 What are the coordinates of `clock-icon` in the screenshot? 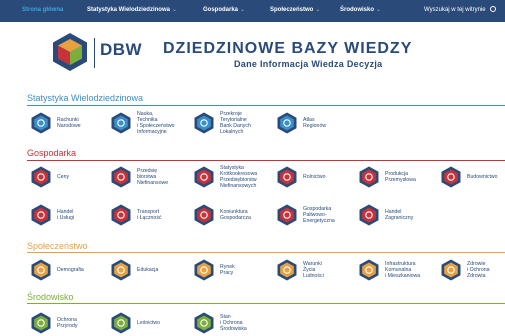 It's located at (204, 177).